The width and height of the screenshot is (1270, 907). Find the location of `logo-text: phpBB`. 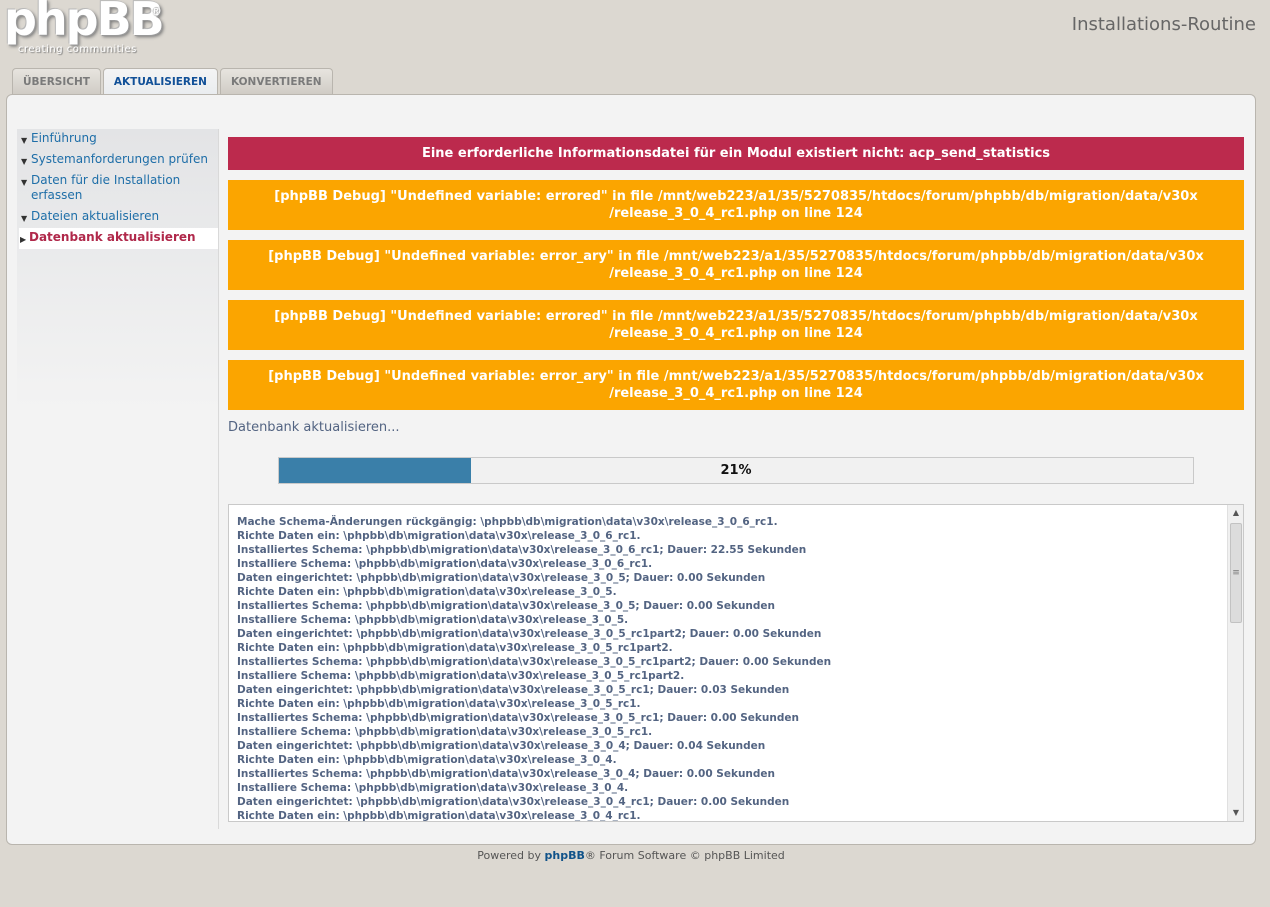

logo-text: phpBB is located at coordinates (84, 23).